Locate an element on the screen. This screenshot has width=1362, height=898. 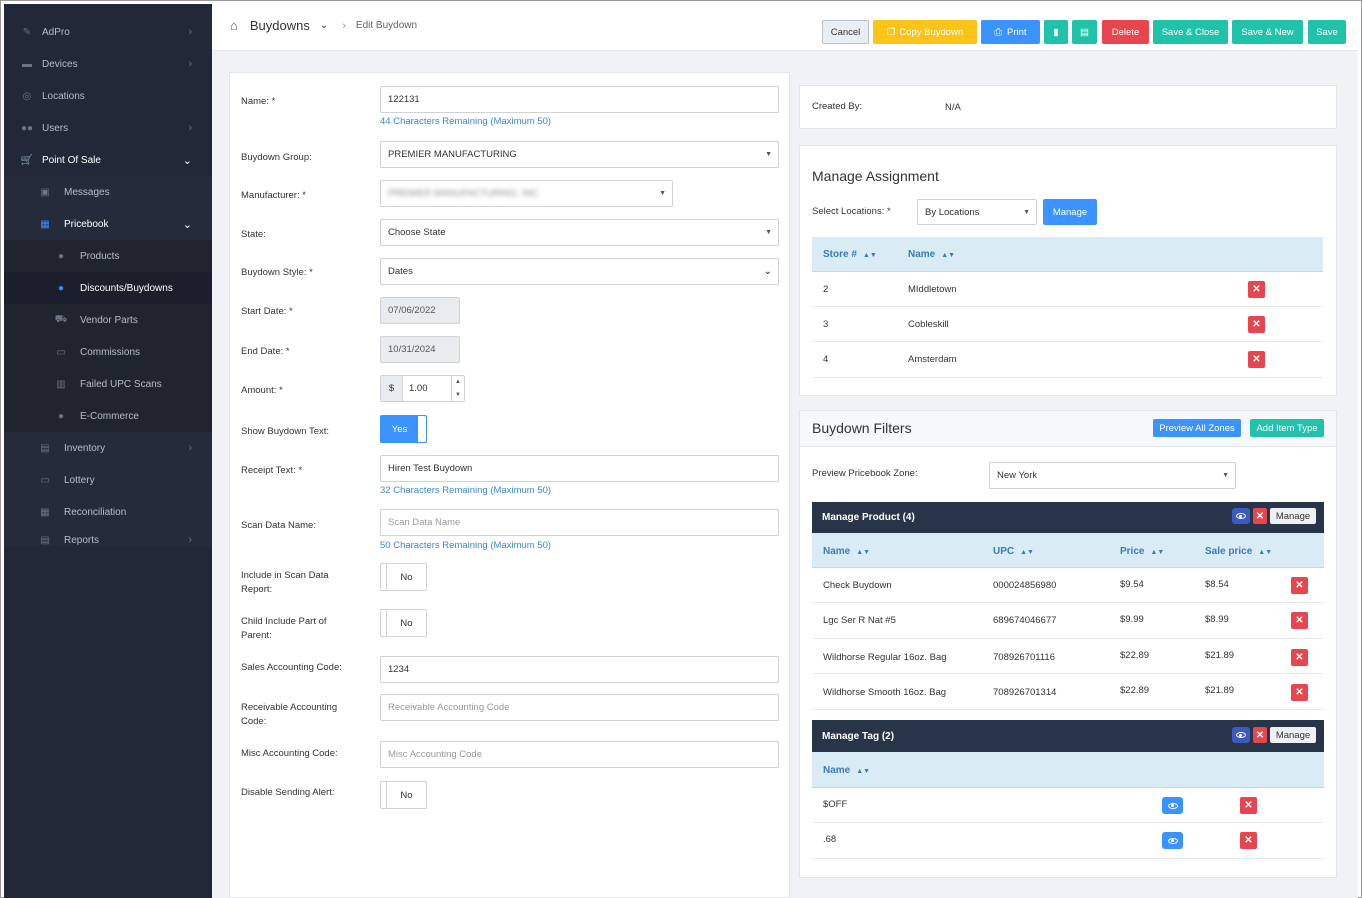
cancel-button: Cancel is located at coordinates (845, 32).